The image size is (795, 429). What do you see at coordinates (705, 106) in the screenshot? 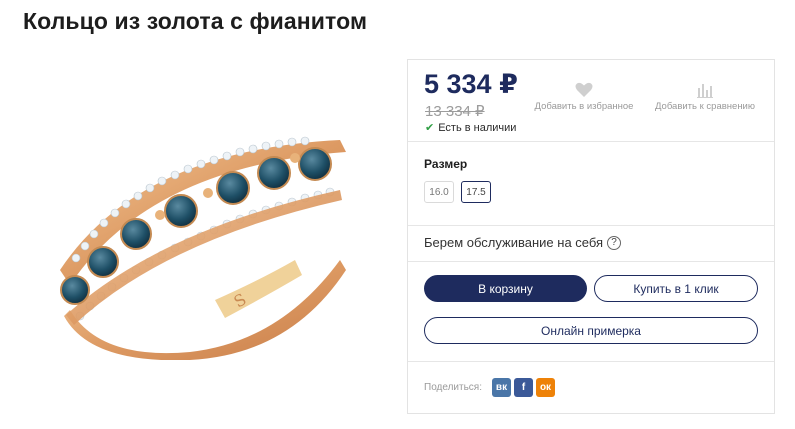
I see `compare-label: Добавить к сравнению` at bounding box center [705, 106].